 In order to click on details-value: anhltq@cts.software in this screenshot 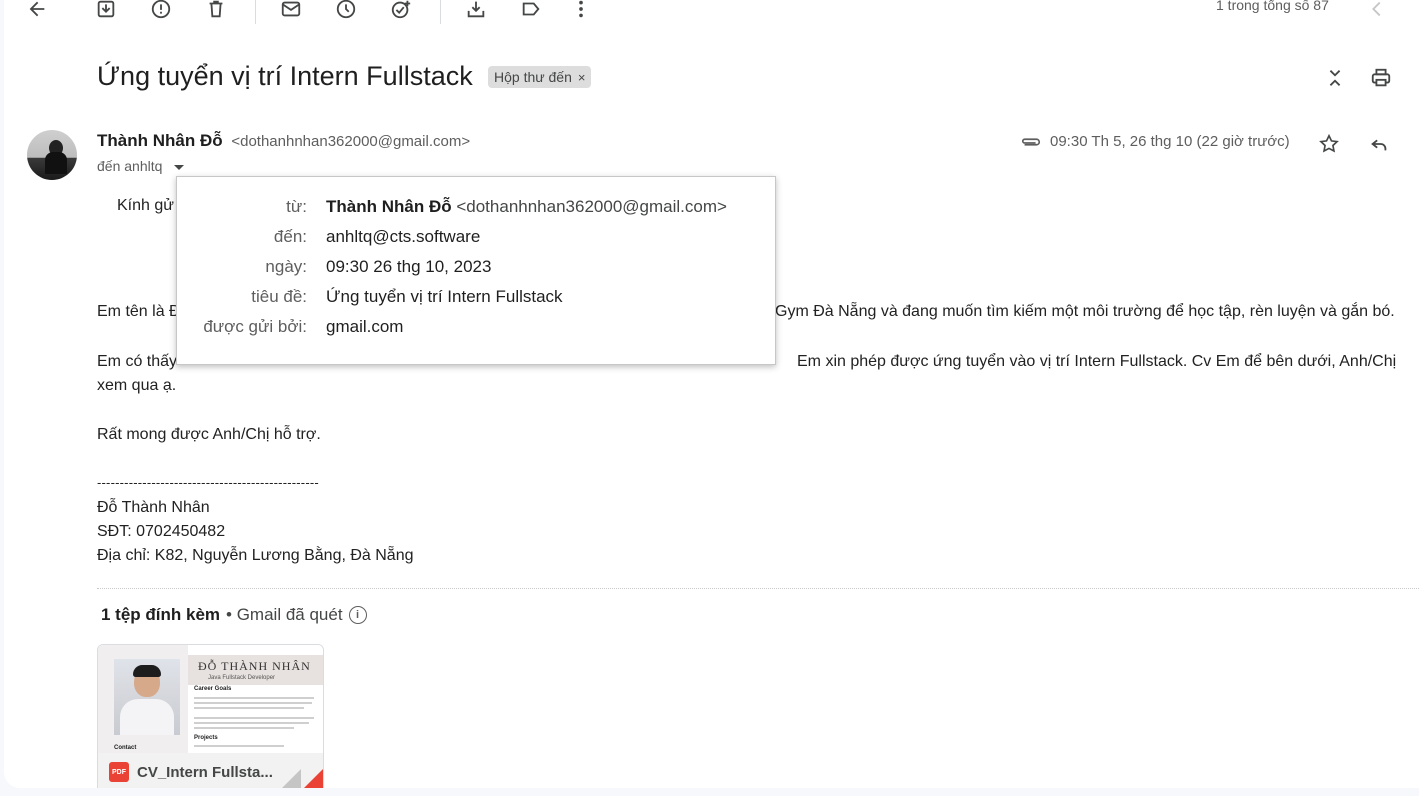, I will do `click(403, 236)`.